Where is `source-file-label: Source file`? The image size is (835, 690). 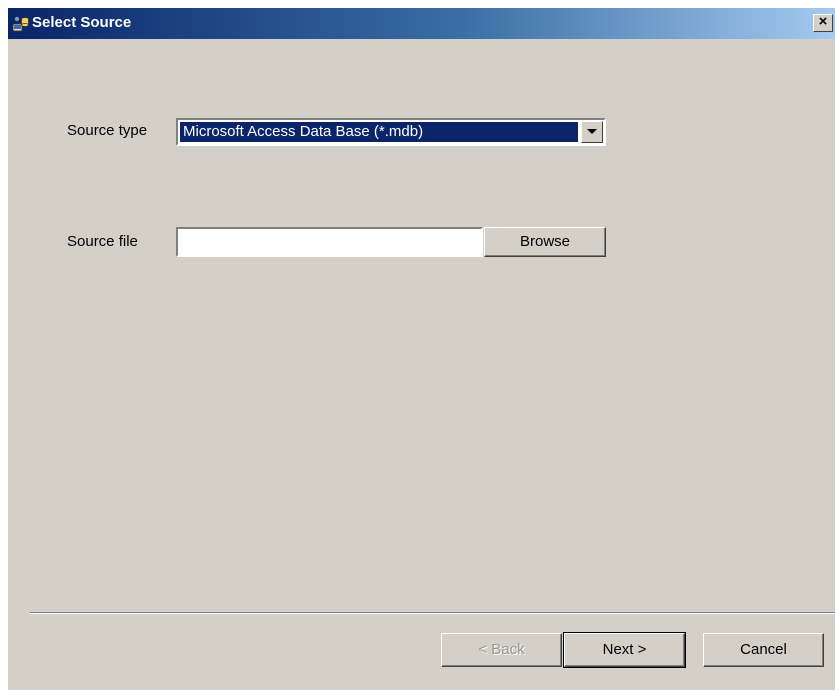
source-file-label: Source file is located at coordinates (102, 241).